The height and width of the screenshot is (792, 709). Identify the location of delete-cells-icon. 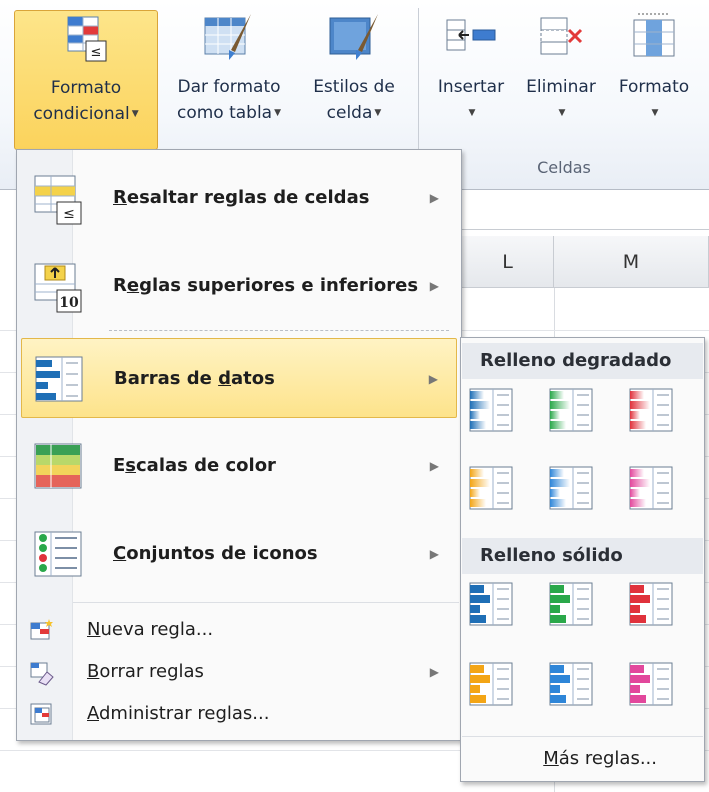
(561, 36).